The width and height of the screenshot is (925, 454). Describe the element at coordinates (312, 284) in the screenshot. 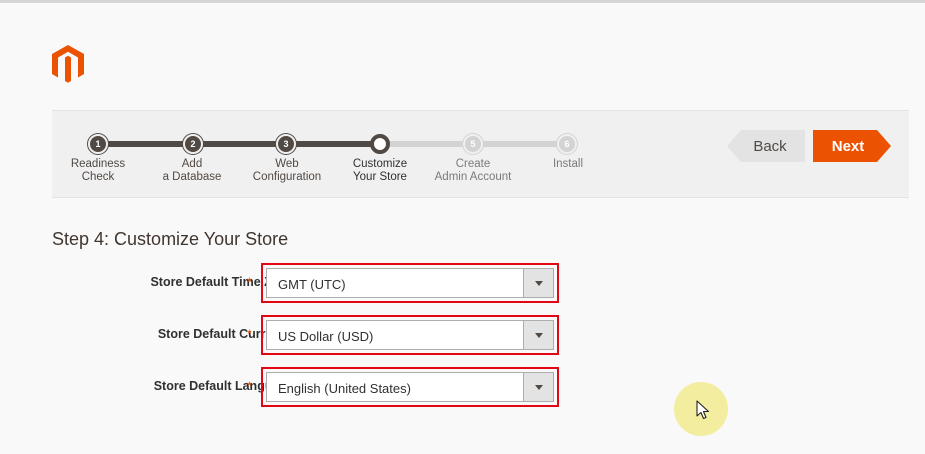

I see `time-zone-value: GMT (UTC)` at that location.